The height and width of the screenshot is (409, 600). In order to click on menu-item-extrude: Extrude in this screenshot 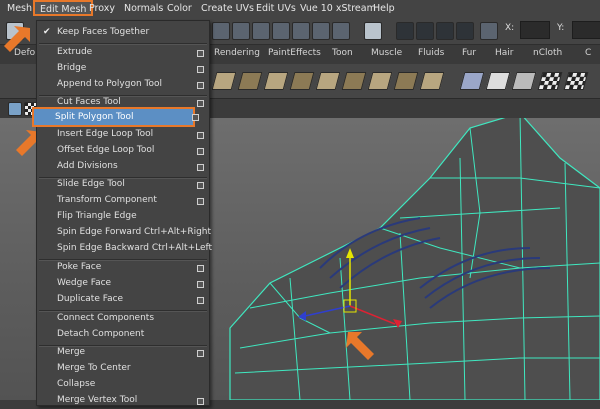, I will do `click(123, 53)`.